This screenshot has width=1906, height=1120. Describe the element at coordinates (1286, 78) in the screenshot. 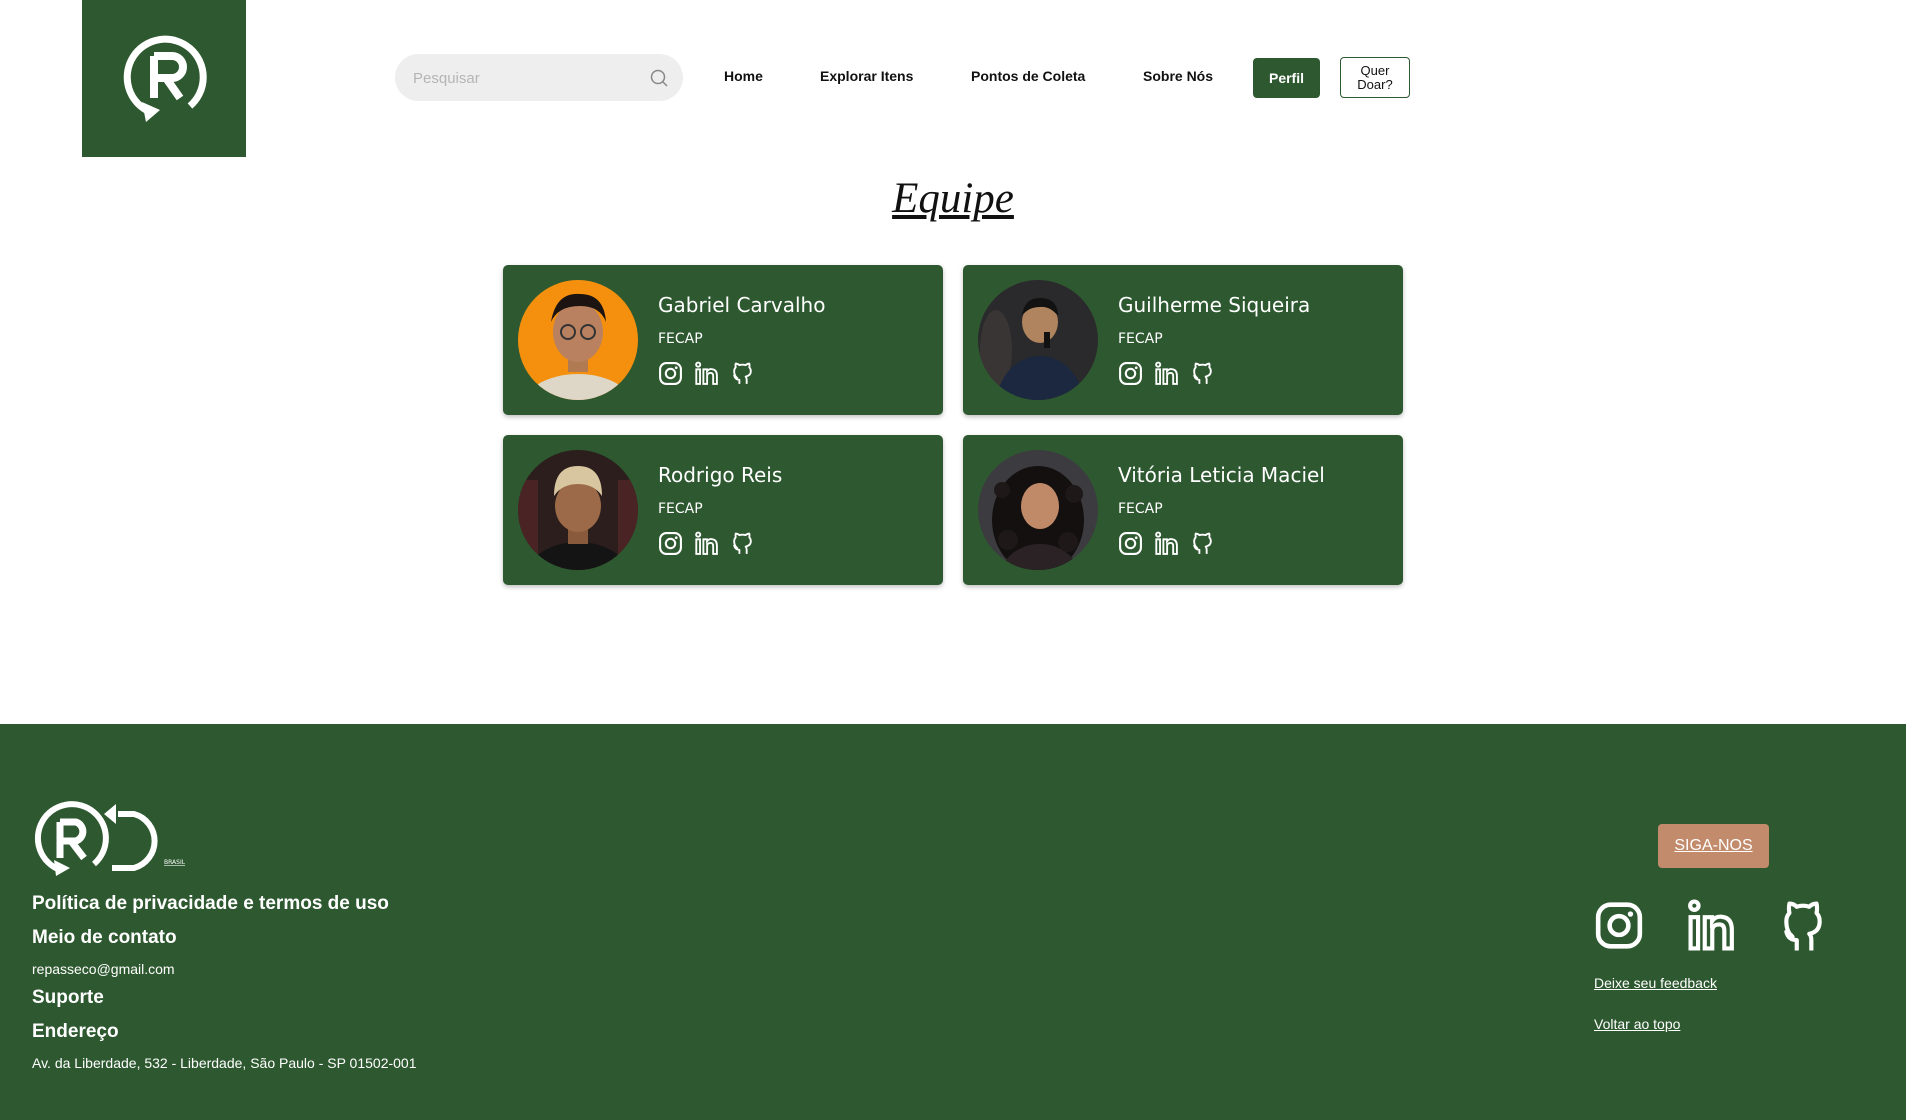

I see `perfil-button: Perfil` at that location.